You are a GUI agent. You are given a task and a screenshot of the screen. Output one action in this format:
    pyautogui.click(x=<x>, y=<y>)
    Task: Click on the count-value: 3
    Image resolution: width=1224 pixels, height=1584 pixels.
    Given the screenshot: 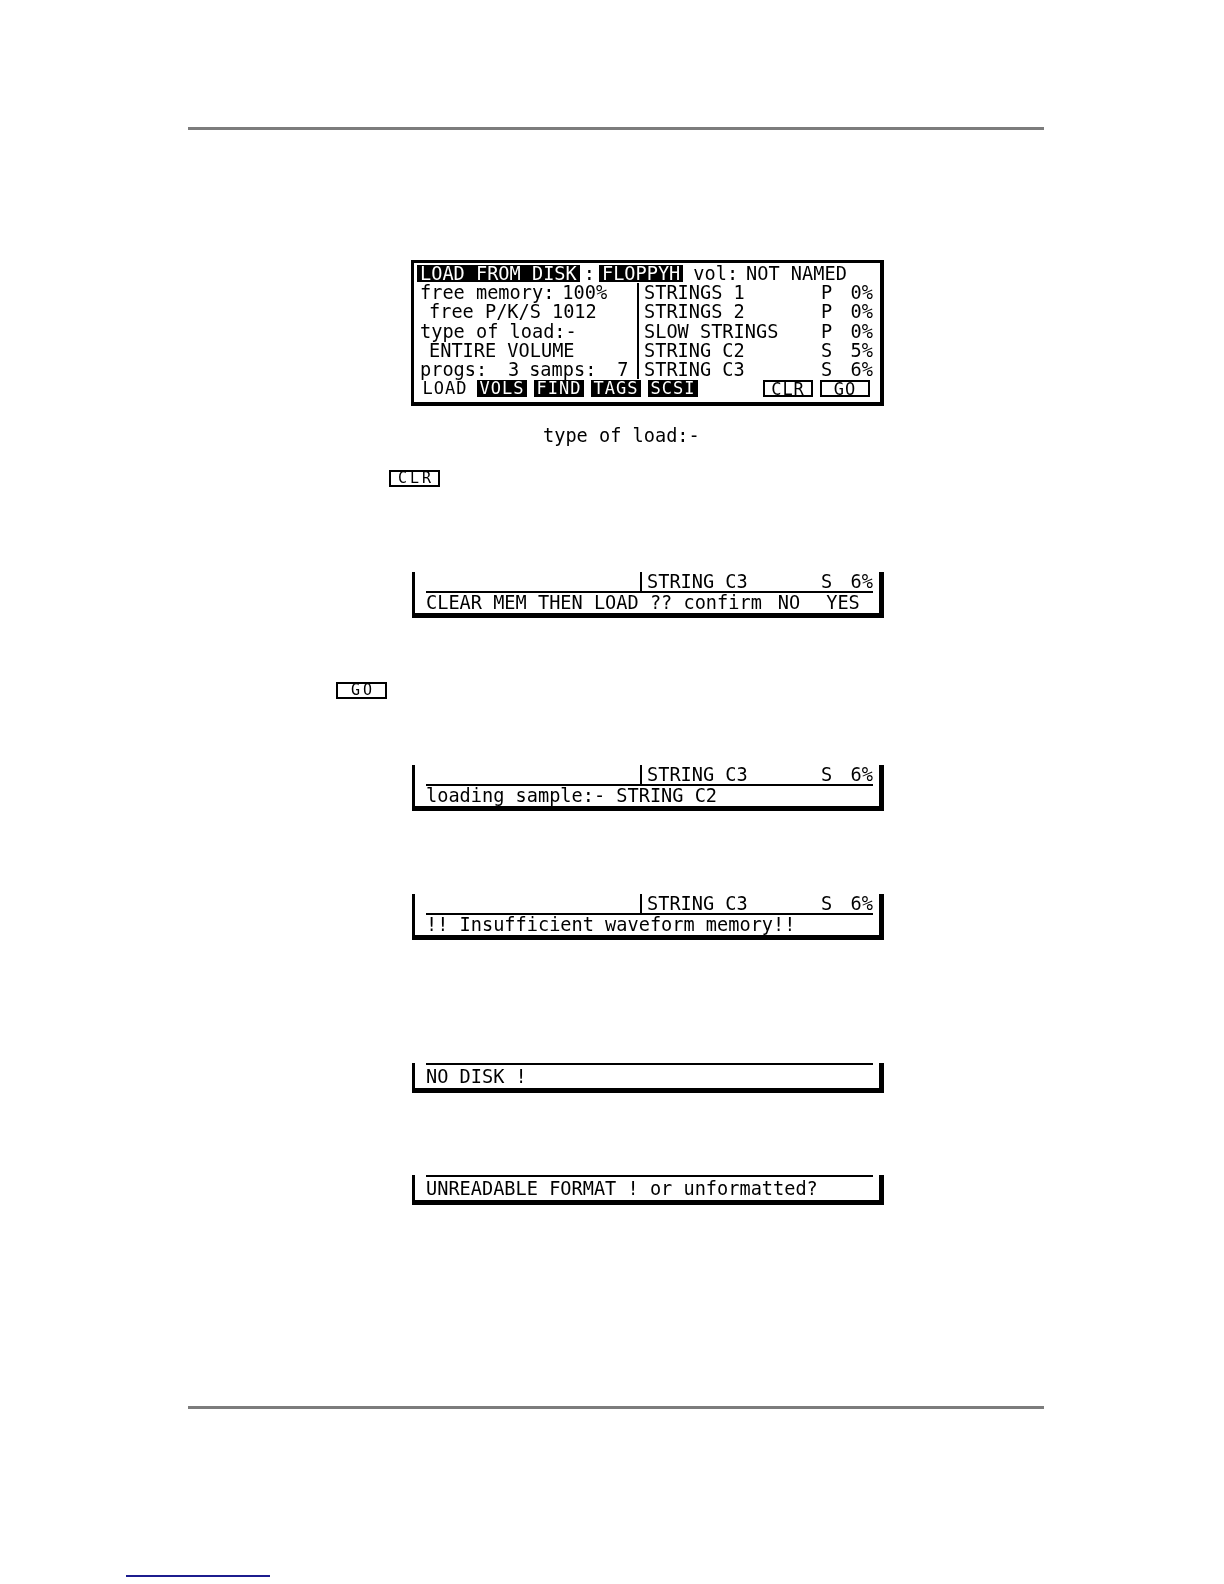 What is the action you would take?
    pyautogui.click(x=513, y=369)
    